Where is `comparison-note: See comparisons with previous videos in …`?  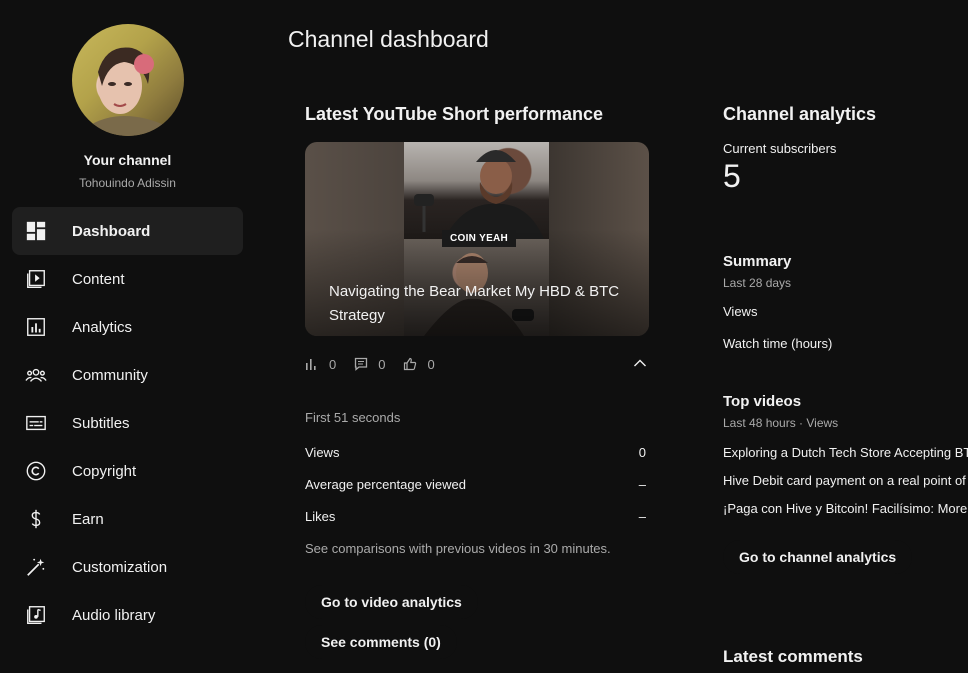 comparison-note: See comparisons with previous videos in … is located at coordinates (458, 548).